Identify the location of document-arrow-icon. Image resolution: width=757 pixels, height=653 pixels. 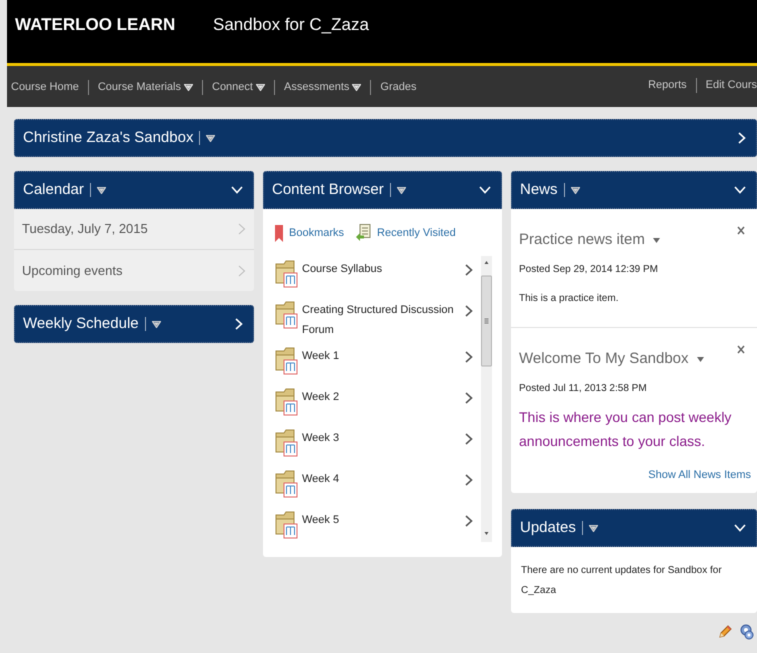
(364, 233).